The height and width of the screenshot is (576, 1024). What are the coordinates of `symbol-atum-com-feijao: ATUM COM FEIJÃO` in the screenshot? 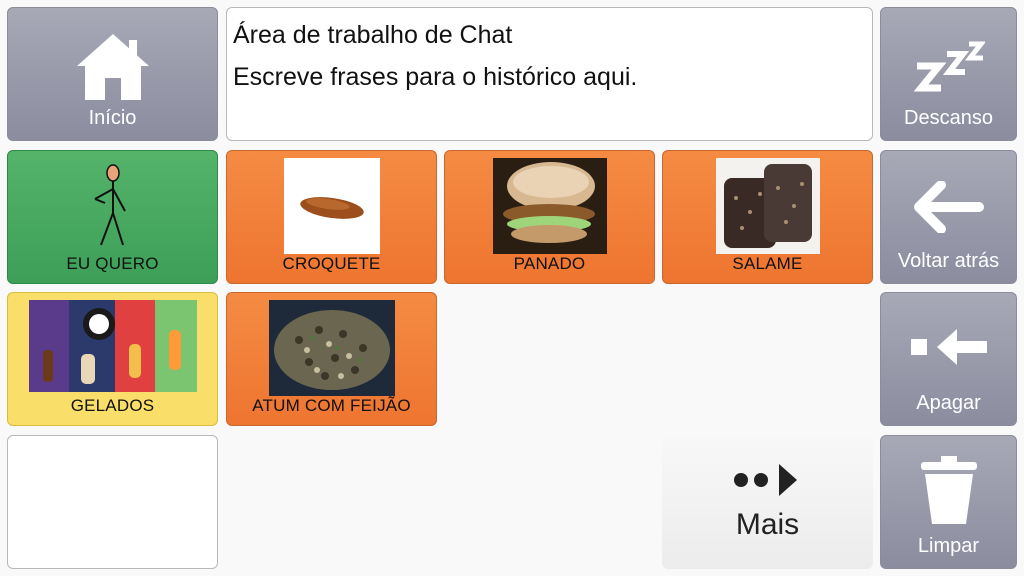 It's located at (331, 359).